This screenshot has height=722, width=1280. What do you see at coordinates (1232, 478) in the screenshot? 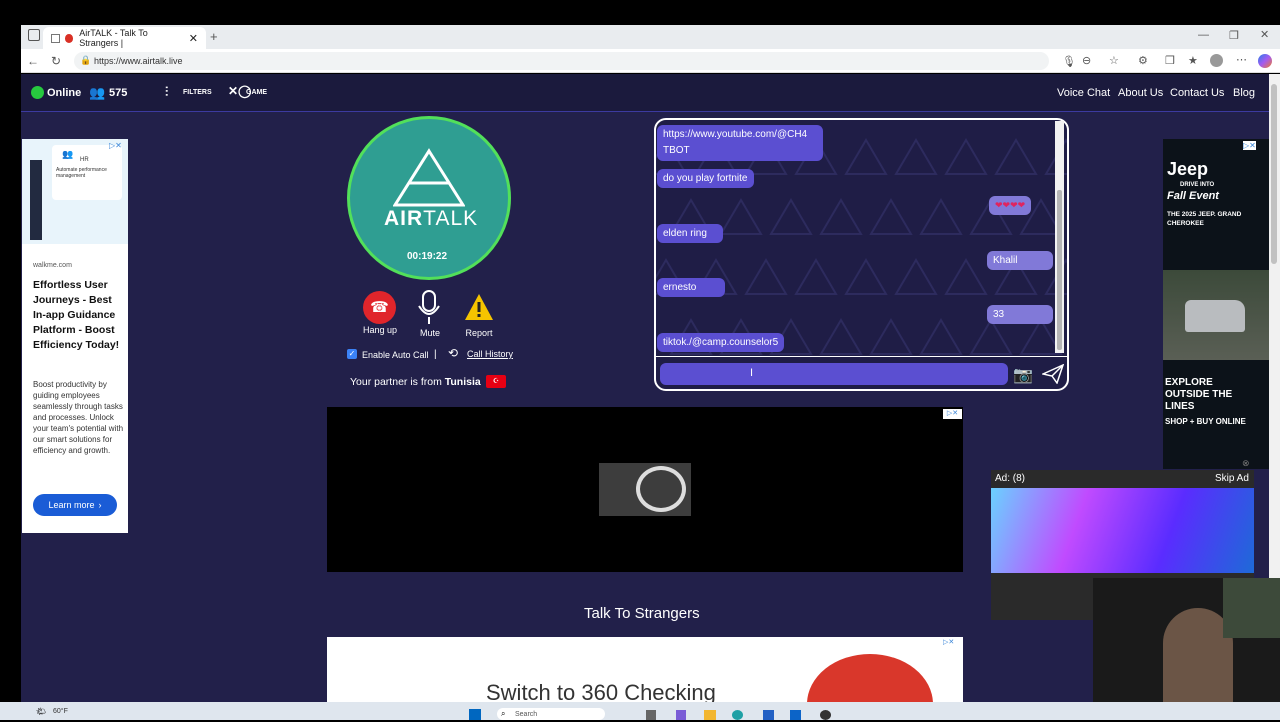
I see `skip-ad-button: Skip Ad` at bounding box center [1232, 478].